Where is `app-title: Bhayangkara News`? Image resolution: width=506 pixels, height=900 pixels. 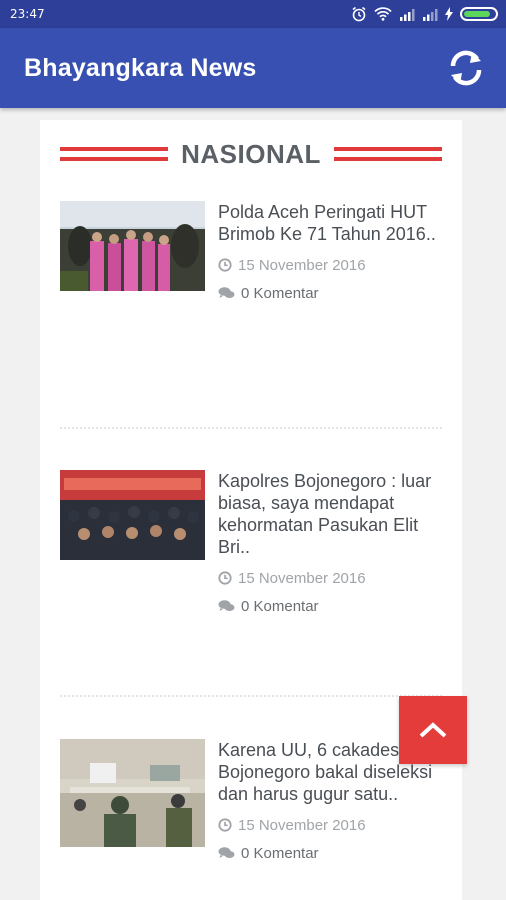 app-title: Bhayangkara News is located at coordinates (140, 67).